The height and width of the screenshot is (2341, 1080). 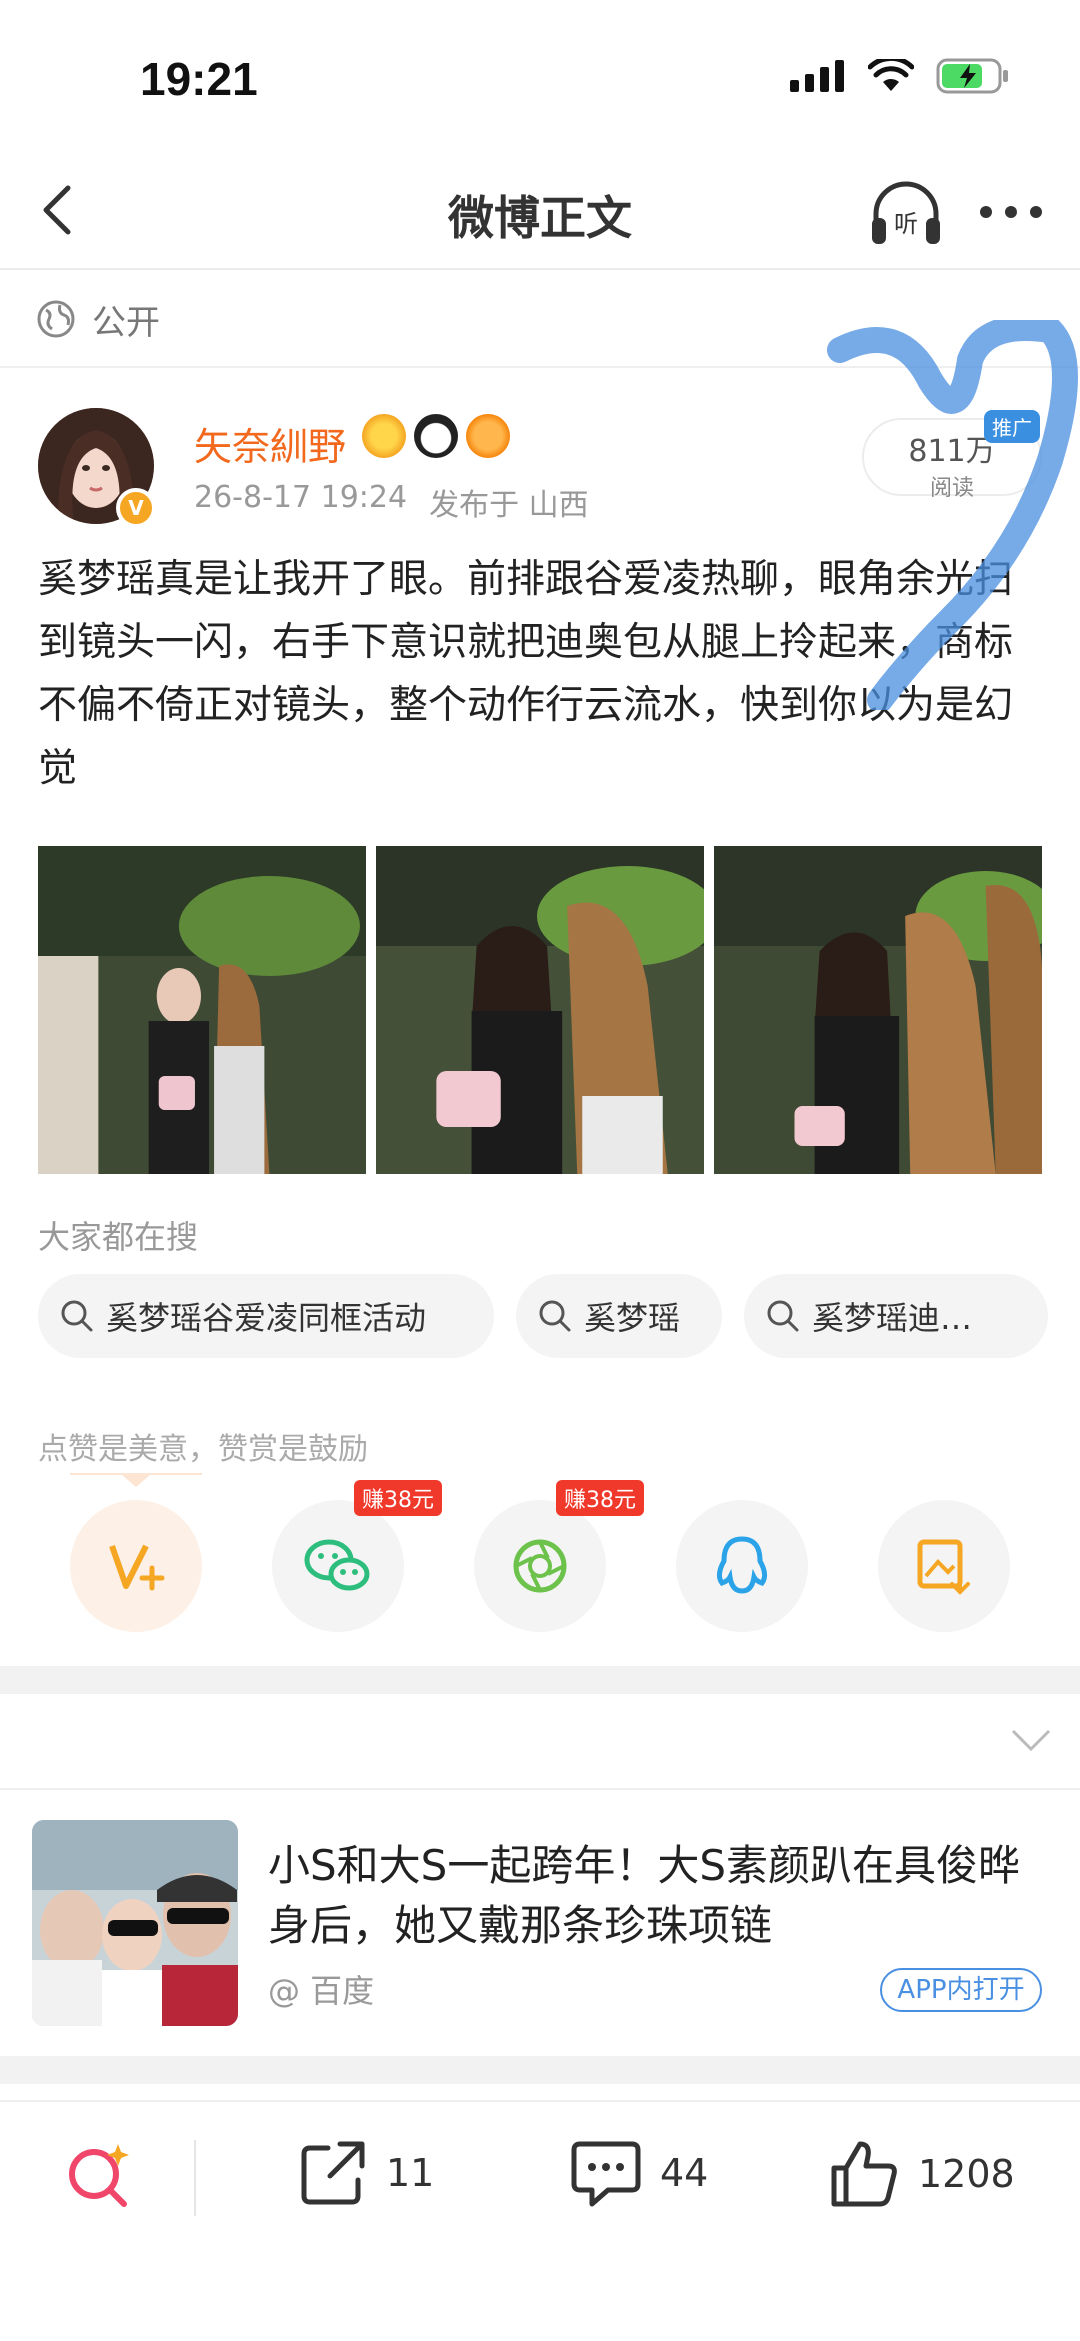 I want to click on toolbar-divider, so click(x=195, y=2178).